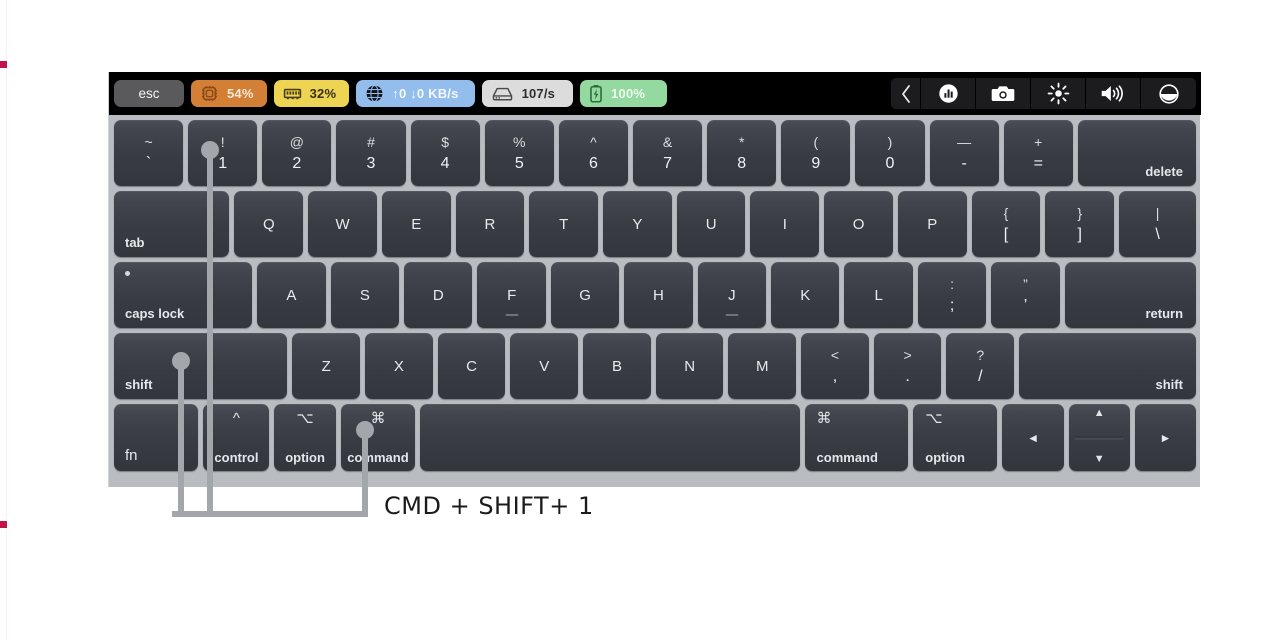 The width and height of the screenshot is (1280, 640). I want to click on key-shift-legend: %, so click(519, 141).